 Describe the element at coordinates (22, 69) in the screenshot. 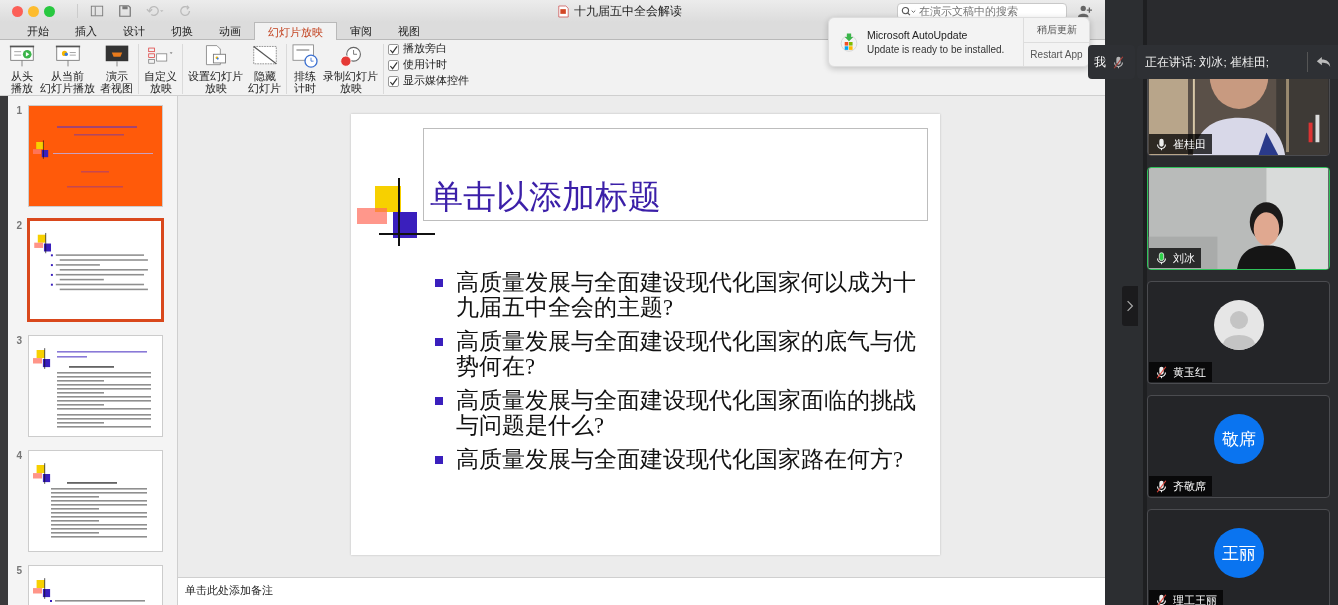

I see `ribbon-button: 从头 播放` at that location.